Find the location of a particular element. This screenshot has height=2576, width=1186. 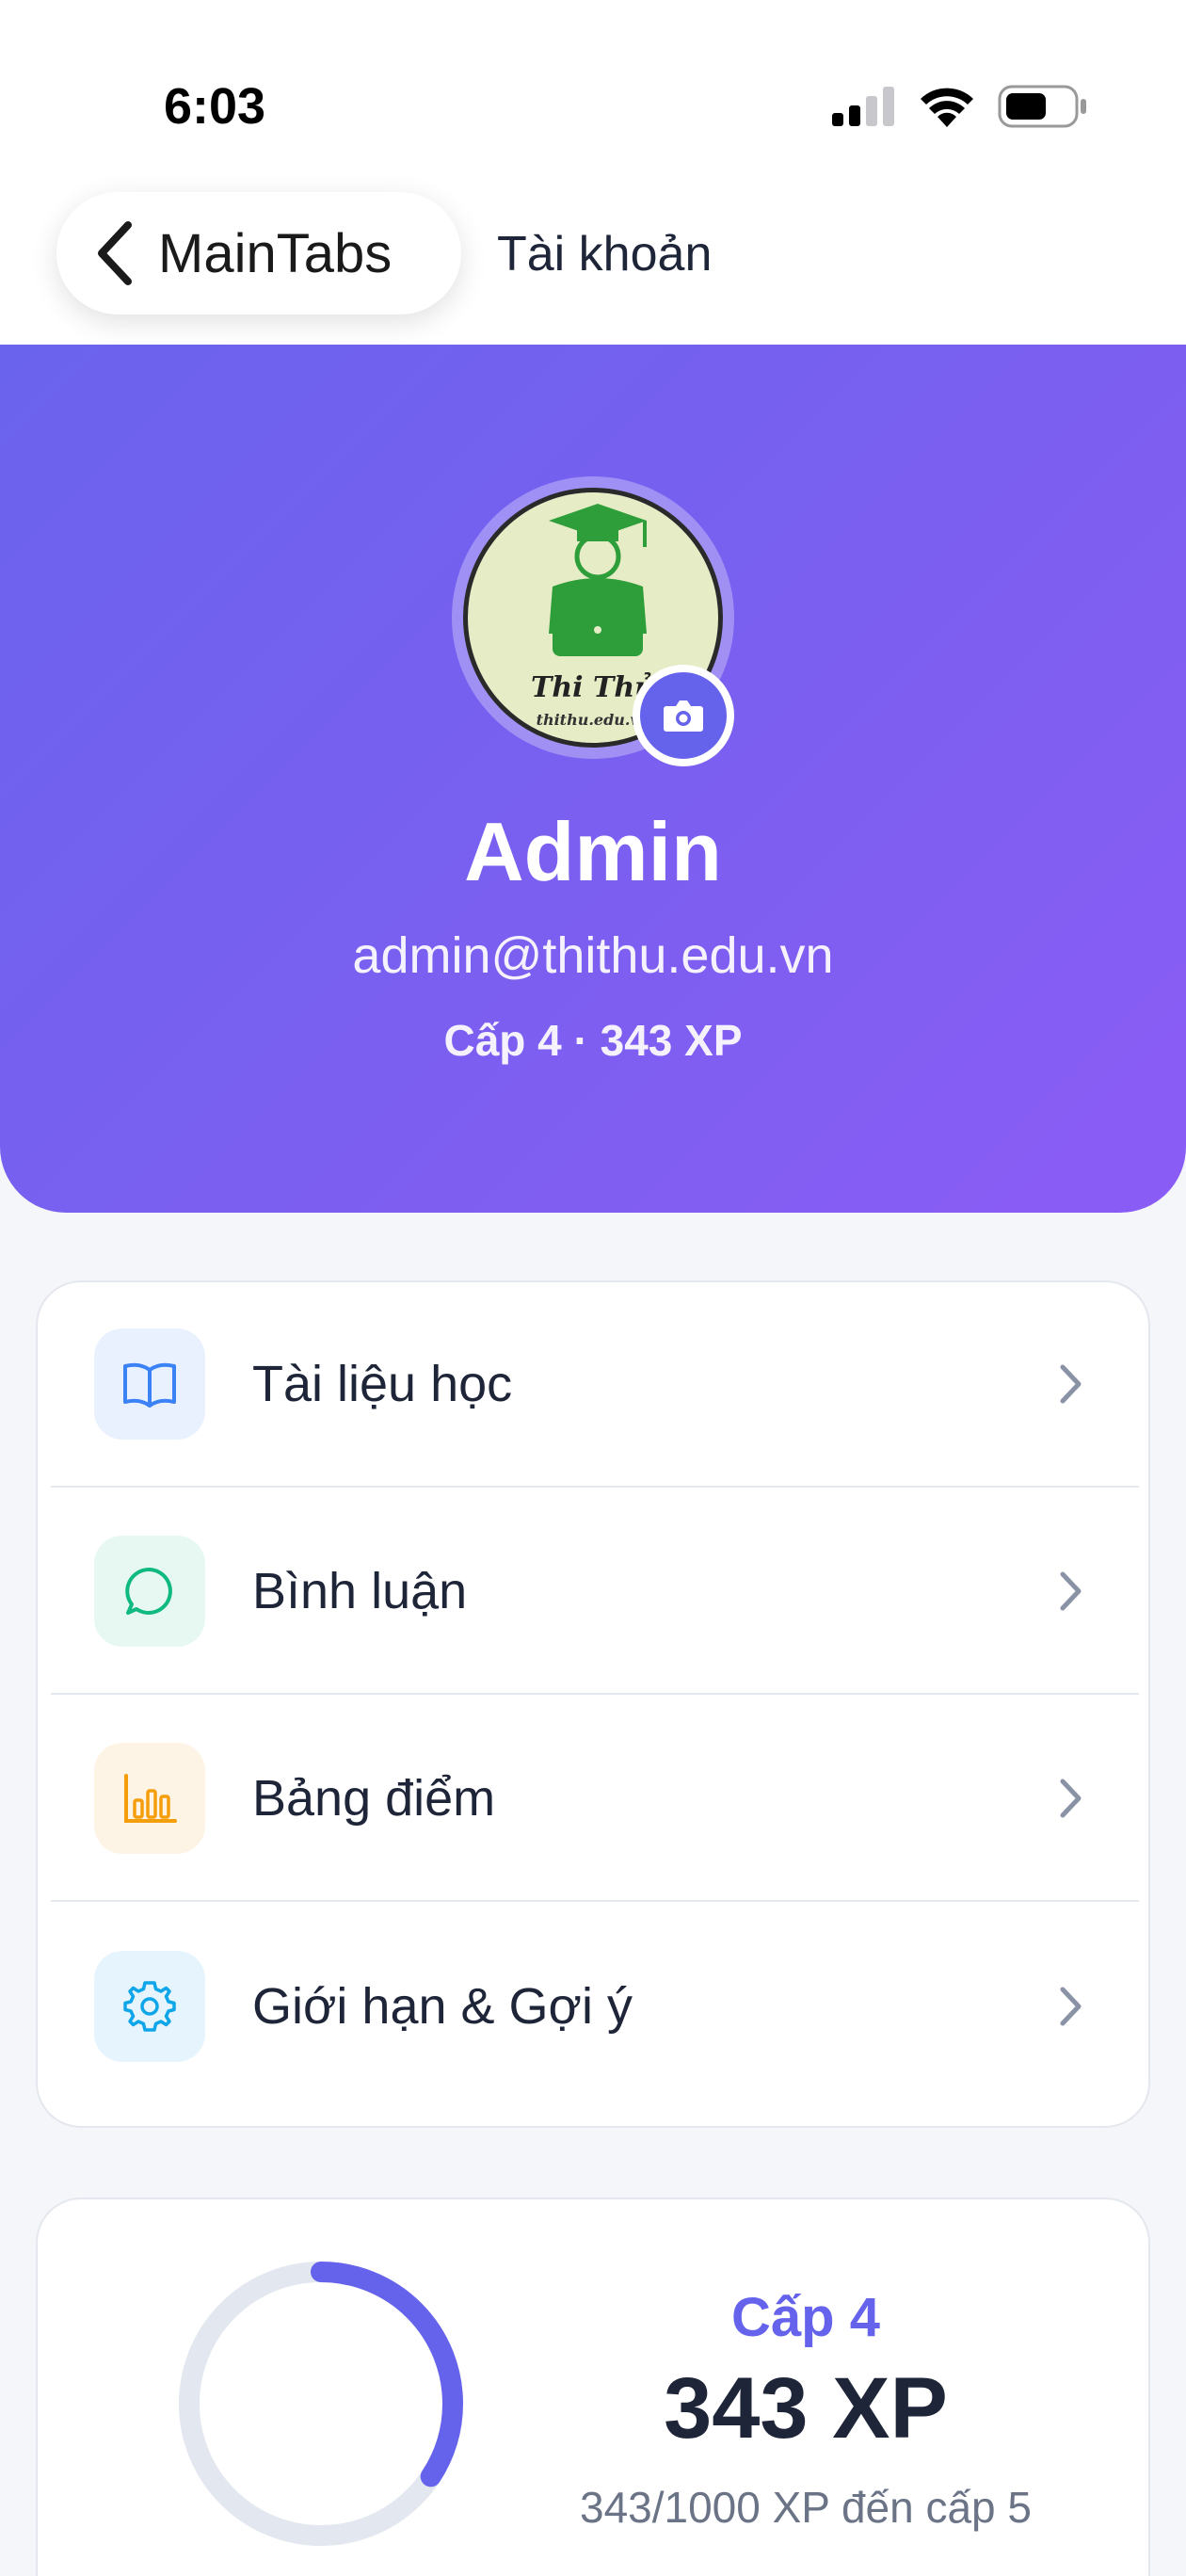

menu-item-limits-hints: Giới hạn & Gợi ý is located at coordinates (595, 2006).